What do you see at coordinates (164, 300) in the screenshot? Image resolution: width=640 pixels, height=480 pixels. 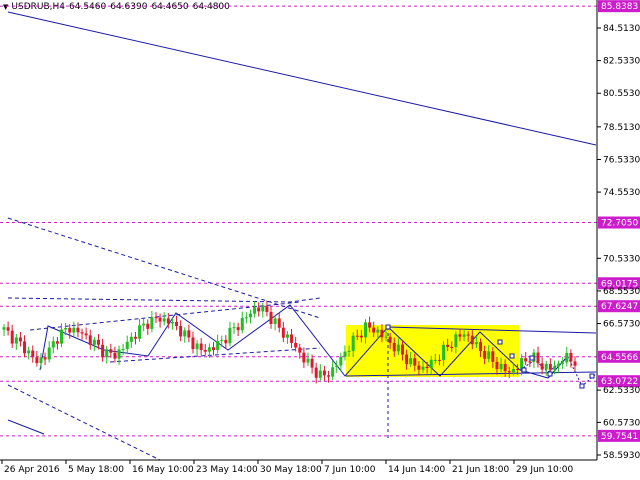 I see `upper-channel-line` at bounding box center [164, 300].